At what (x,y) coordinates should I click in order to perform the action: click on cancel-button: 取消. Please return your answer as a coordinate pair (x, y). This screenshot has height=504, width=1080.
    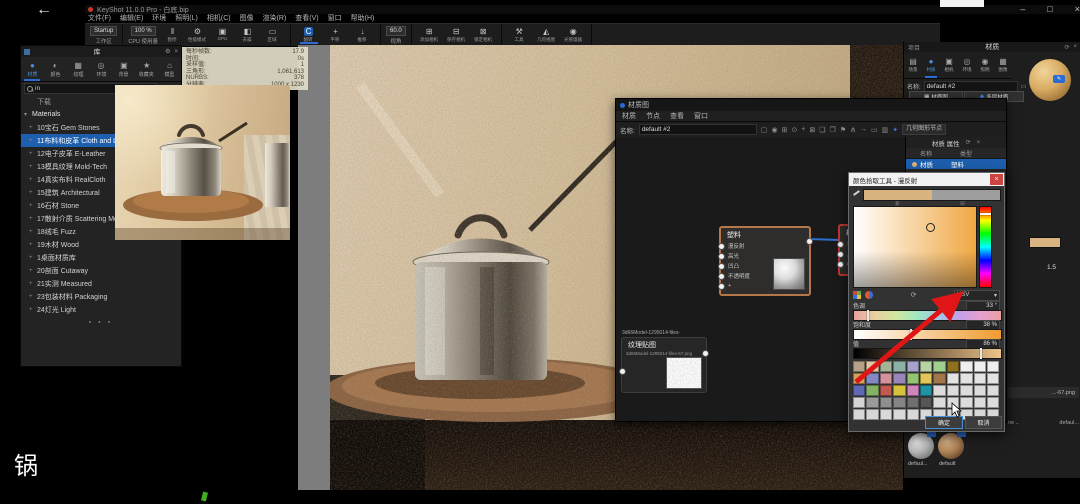
    Looking at the image, I should click on (983, 422).